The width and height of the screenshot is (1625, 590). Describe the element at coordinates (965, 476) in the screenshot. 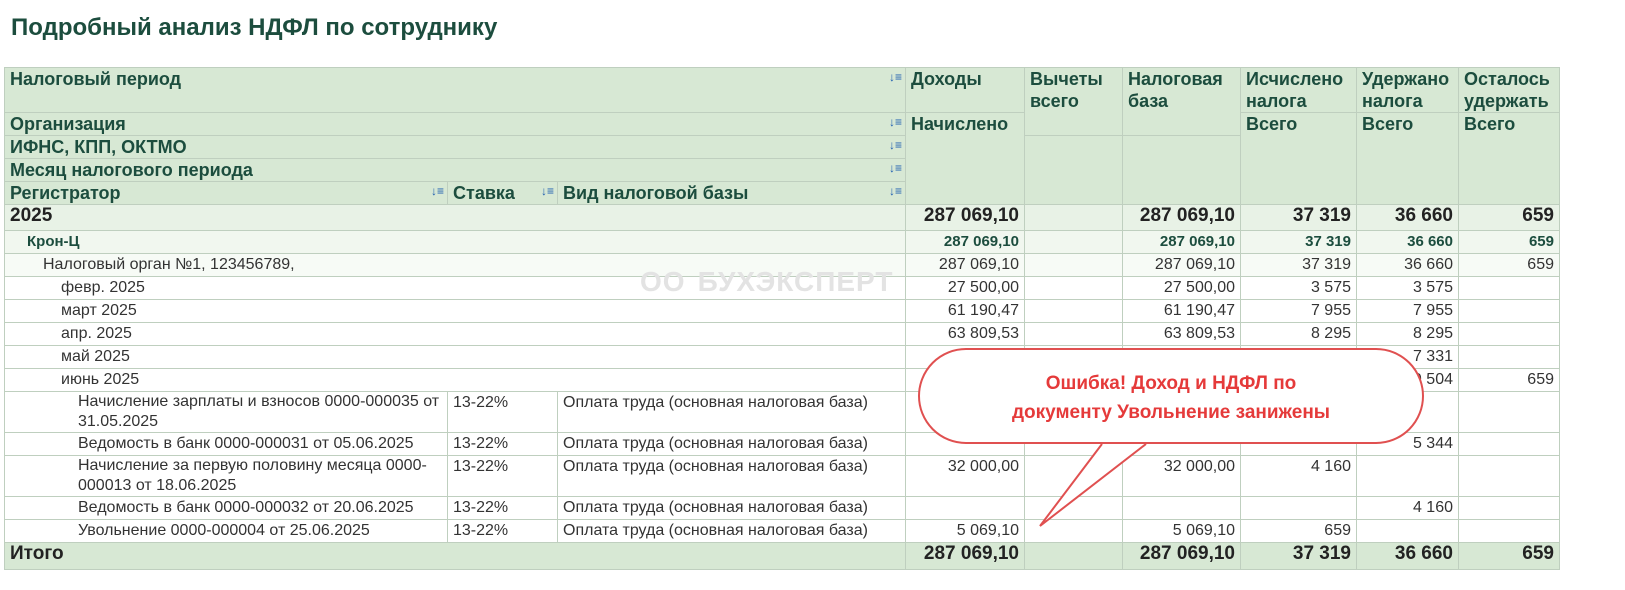

I see `income-cell: 32 000,00` at that location.